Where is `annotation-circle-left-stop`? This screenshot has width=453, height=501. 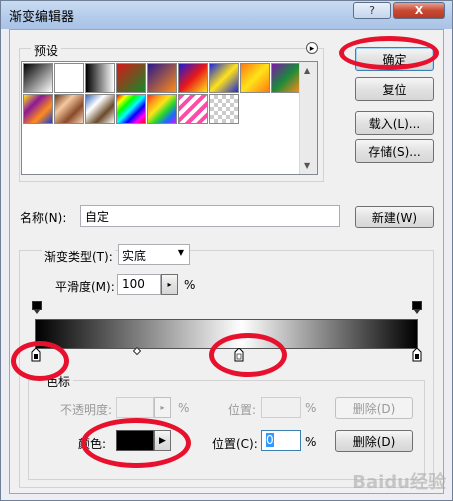 annotation-circle-left-stop is located at coordinates (40, 361).